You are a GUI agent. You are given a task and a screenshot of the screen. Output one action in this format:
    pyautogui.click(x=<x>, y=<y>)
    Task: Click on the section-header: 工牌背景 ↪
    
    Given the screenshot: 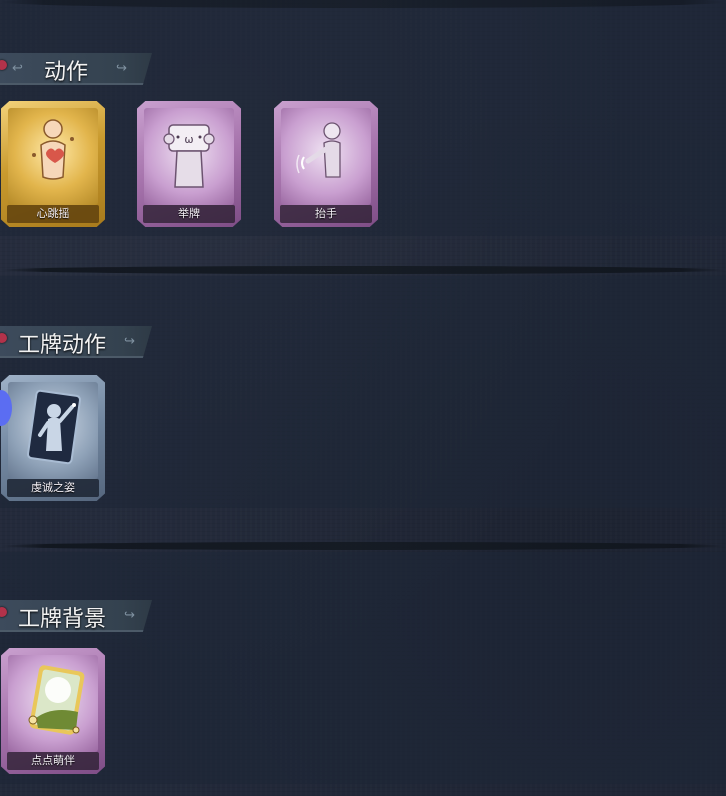 What is the action you would take?
    pyautogui.click(x=76, y=616)
    